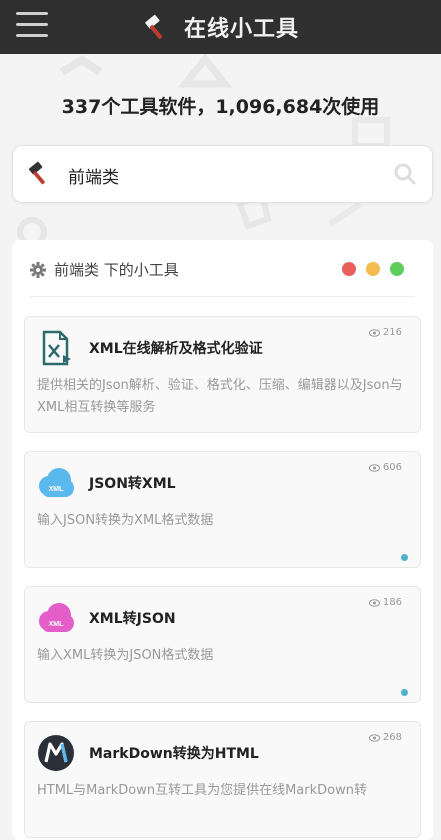 The height and width of the screenshot is (840, 441). Describe the element at coordinates (222, 644) in the screenshot. I see `tool-card: XML XML转JSON 186 输入XML转换为JSON格式数据` at that location.